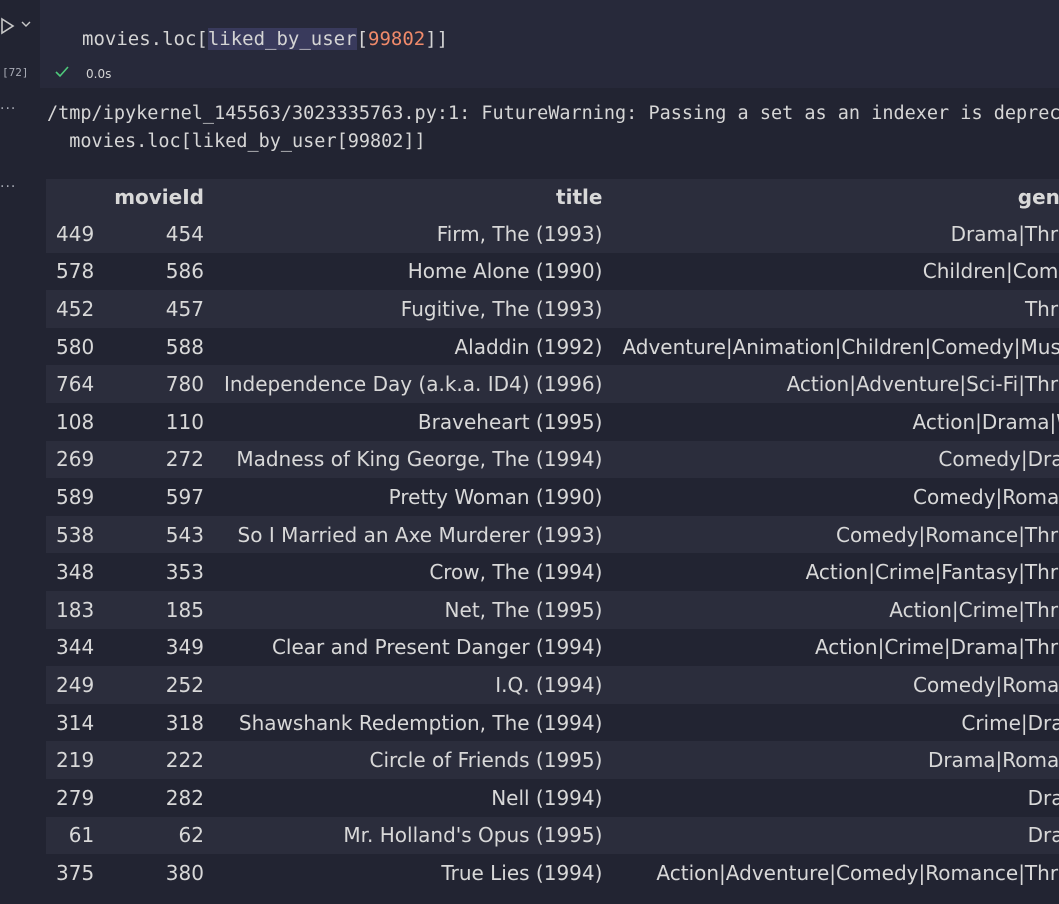  What do you see at coordinates (75, 534) in the screenshot?
I see `row-index-cell: 538` at bounding box center [75, 534].